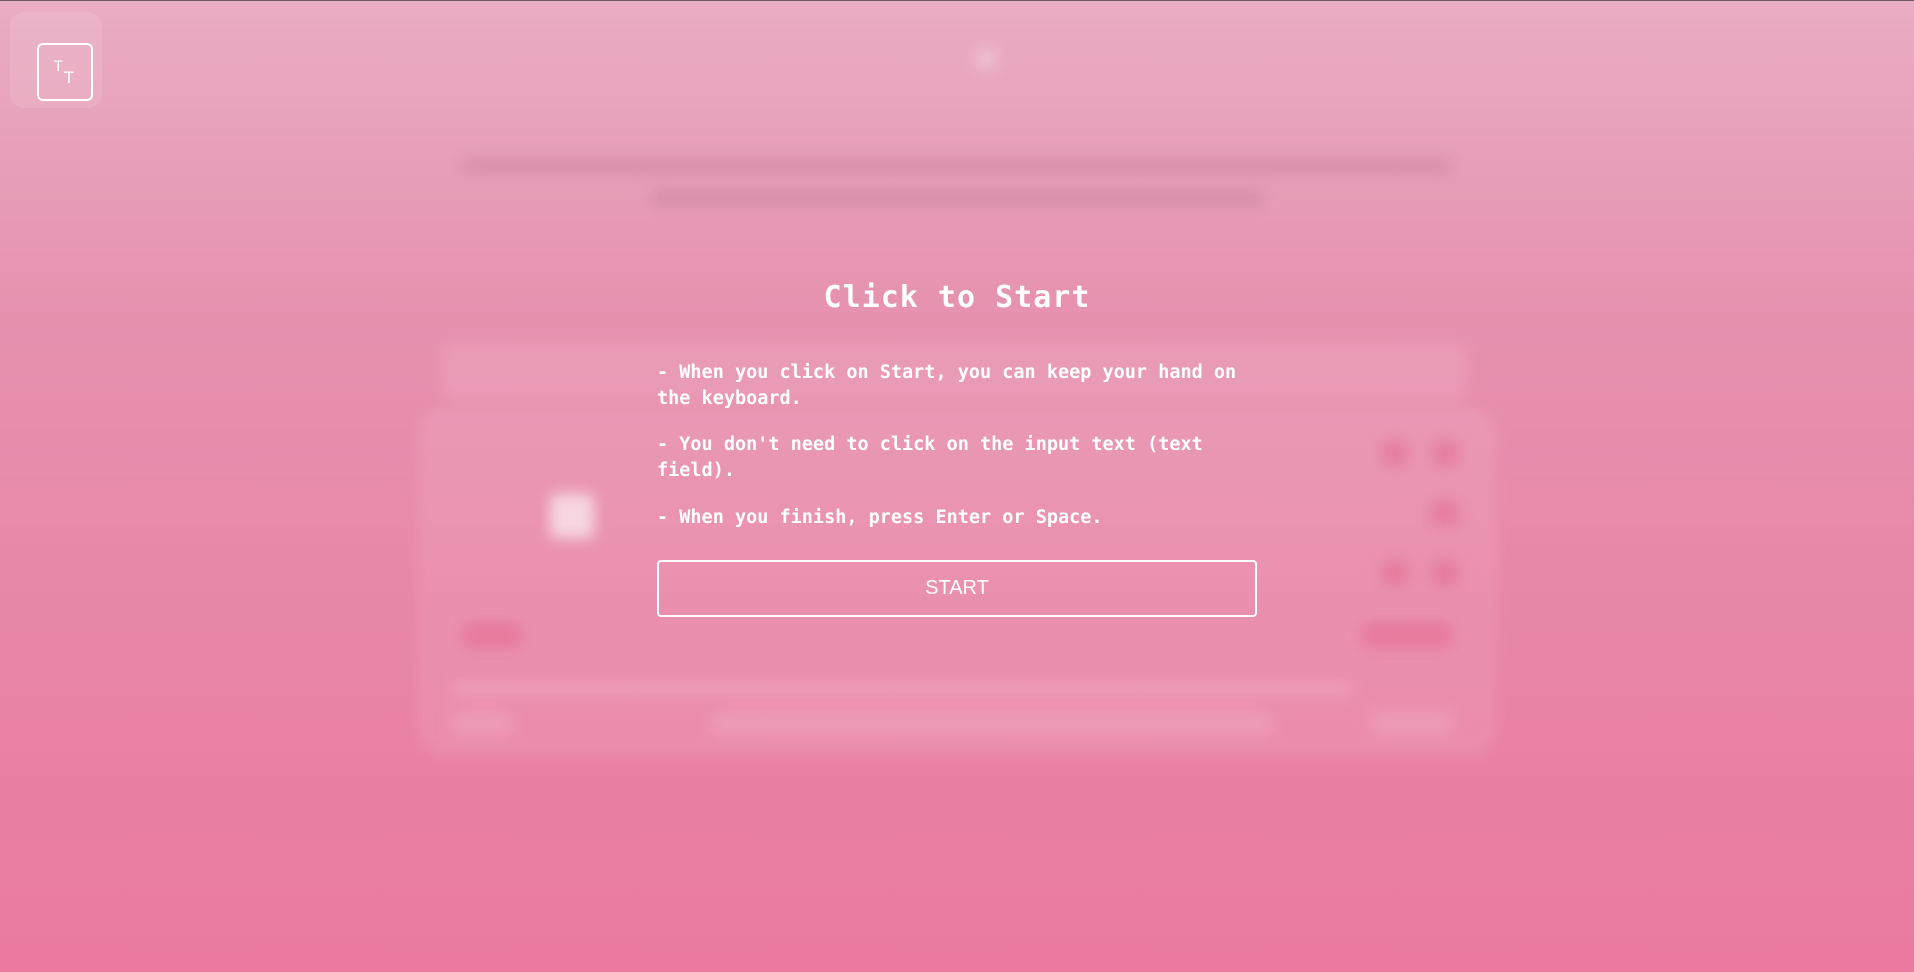  What do you see at coordinates (957, 297) in the screenshot?
I see `overlay-title: Click to Start` at bounding box center [957, 297].